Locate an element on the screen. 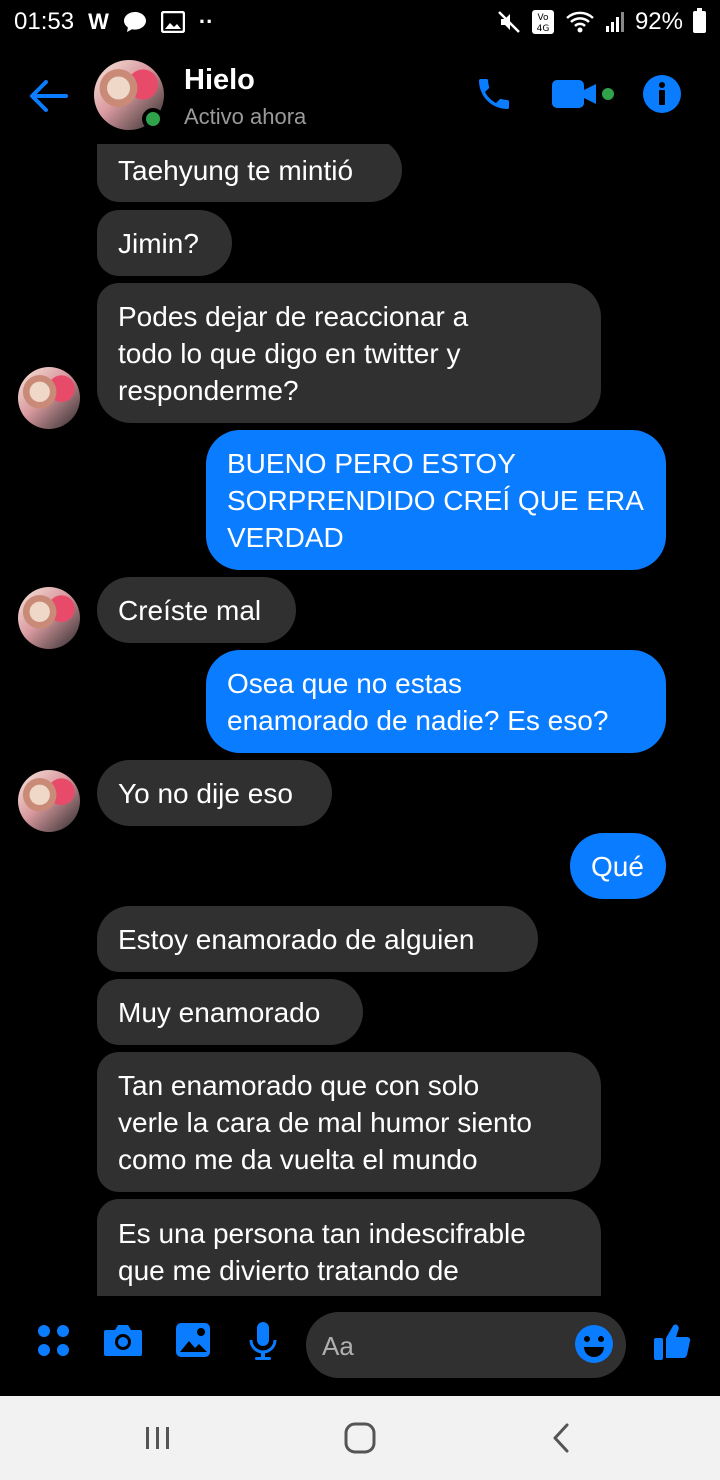  system-back-icon is located at coordinates (562, 1438).